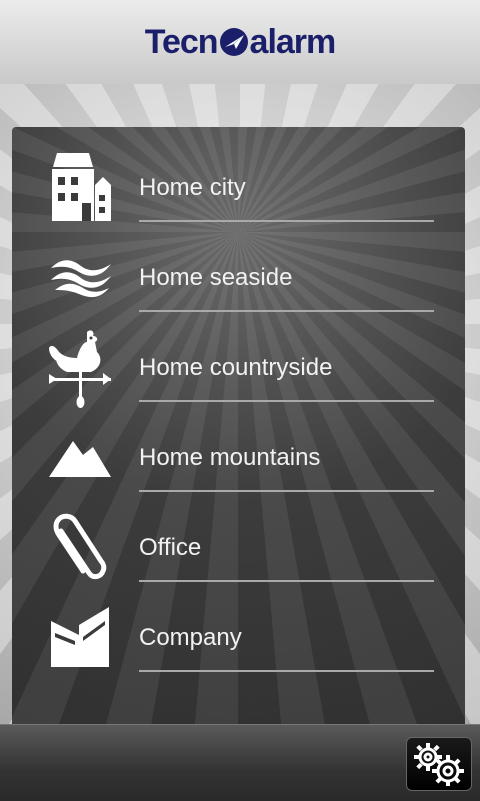 This screenshot has height=801, width=480. Describe the element at coordinates (81, 278) in the screenshot. I see `waves-icon` at that location.